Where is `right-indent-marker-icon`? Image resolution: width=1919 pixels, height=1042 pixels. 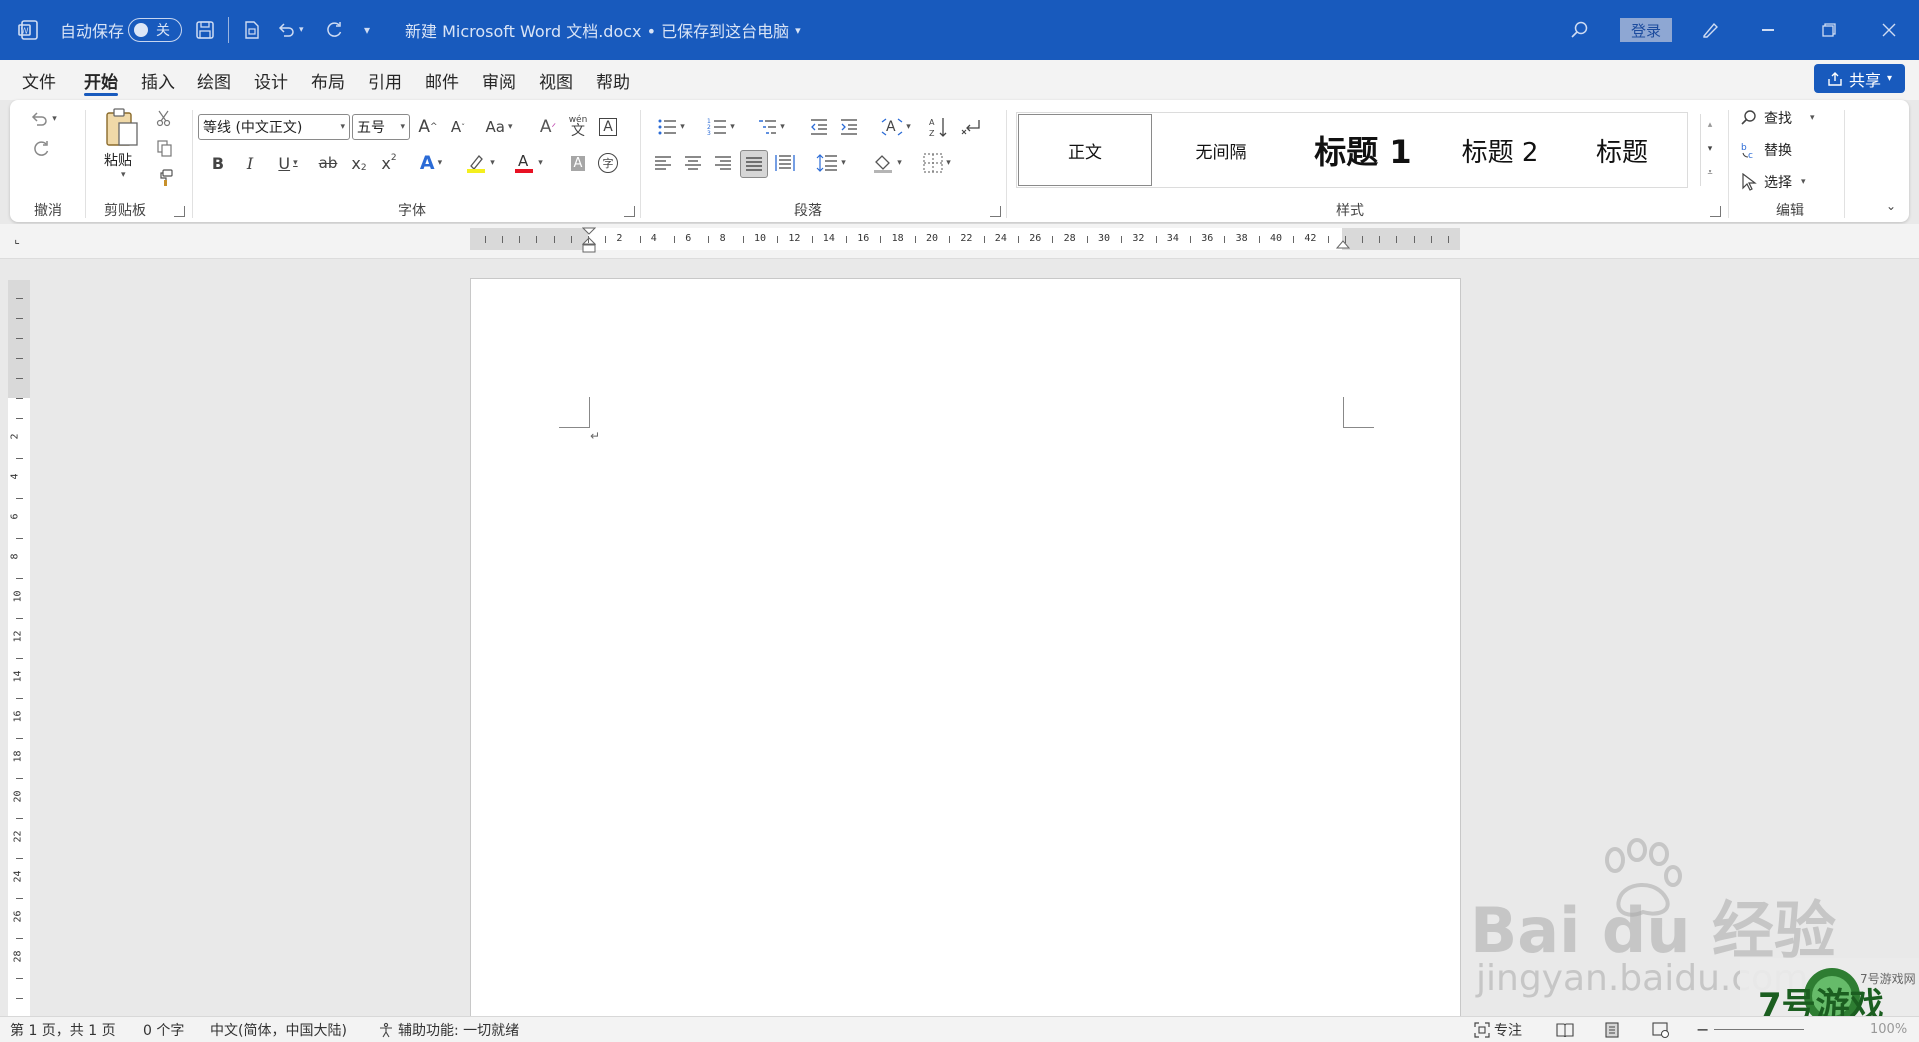
right-indent-marker-icon is located at coordinates (1343, 244).